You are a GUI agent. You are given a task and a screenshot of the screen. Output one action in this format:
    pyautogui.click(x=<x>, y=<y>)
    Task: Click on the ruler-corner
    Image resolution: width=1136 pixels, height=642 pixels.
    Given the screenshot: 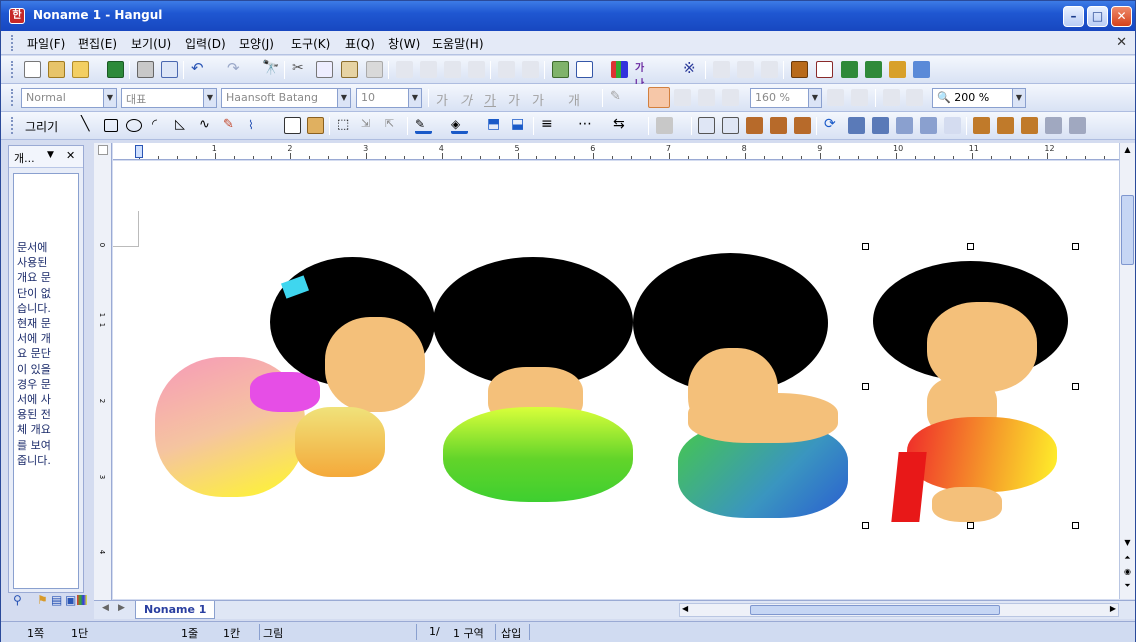 What is the action you would take?
    pyautogui.click(x=103, y=150)
    